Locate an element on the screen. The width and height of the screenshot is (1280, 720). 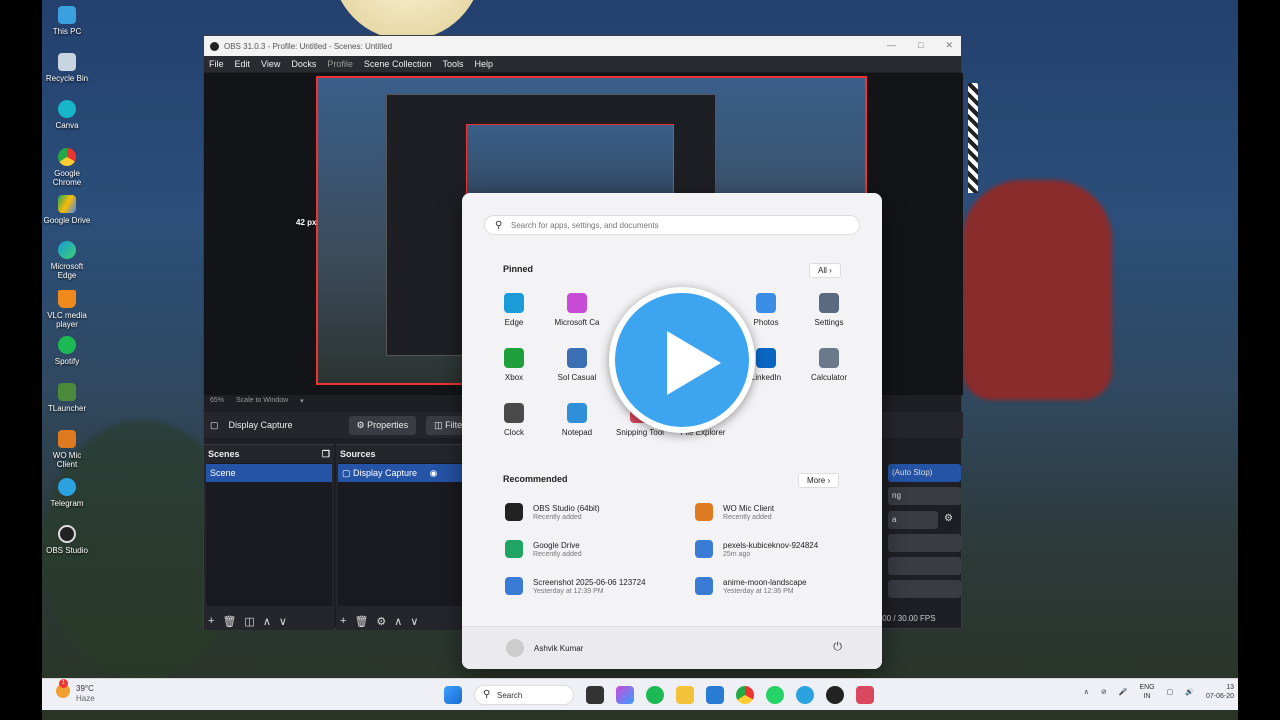
close-icon: ✕ is located at coordinates (949, 45).